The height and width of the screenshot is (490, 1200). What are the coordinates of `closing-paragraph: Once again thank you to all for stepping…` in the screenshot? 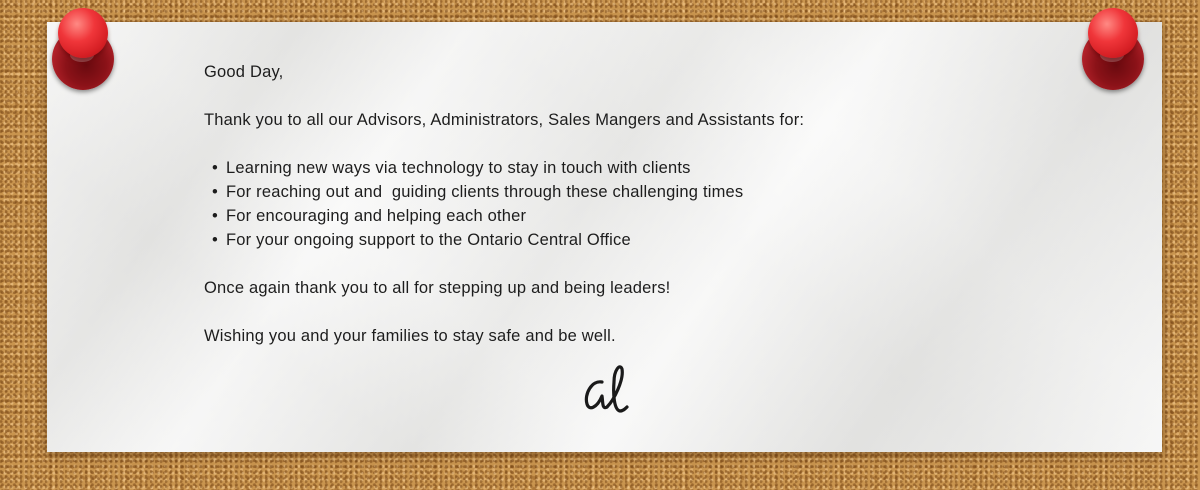 It's located at (437, 288).